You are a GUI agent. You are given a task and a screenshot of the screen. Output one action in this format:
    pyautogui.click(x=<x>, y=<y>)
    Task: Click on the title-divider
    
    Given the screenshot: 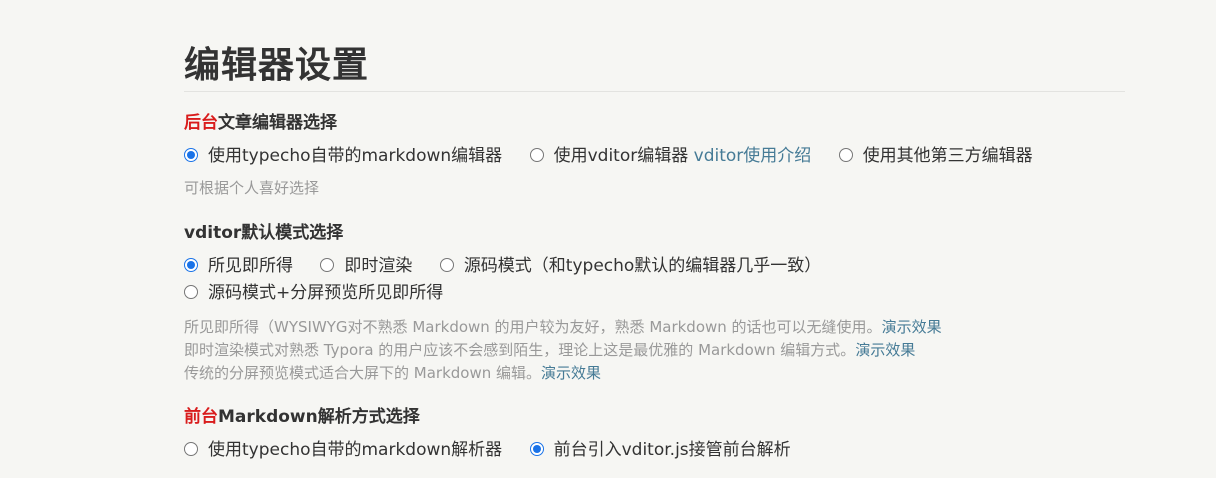 What is the action you would take?
    pyautogui.click(x=654, y=91)
    